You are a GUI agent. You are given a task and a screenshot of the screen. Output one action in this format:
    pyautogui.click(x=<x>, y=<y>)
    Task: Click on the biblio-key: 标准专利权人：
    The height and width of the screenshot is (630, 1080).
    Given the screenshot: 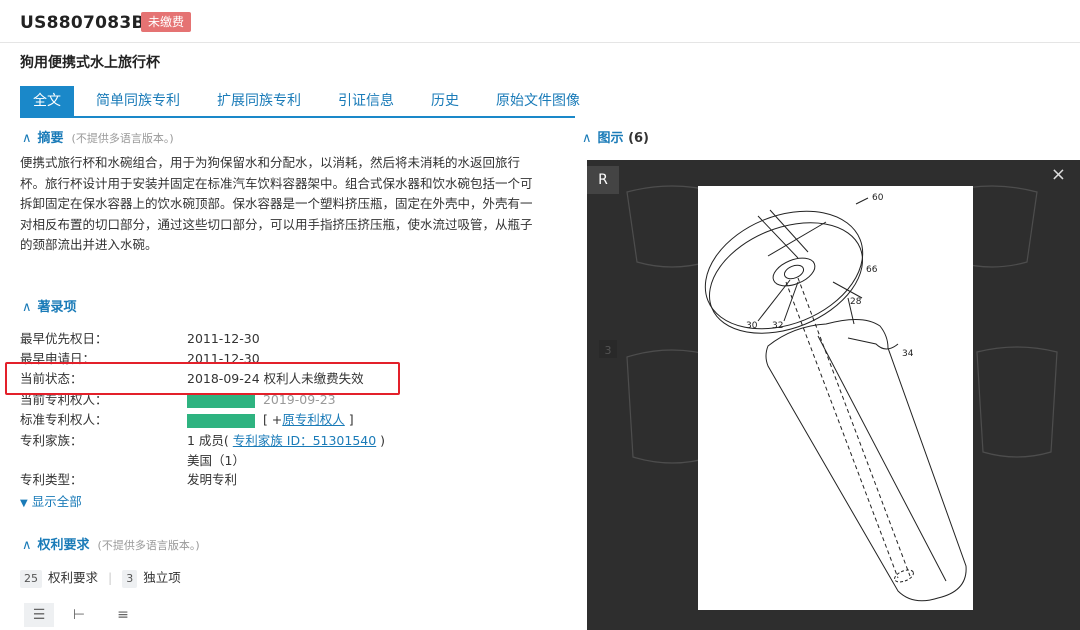 What is the action you would take?
    pyautogui.click(x=64, y=419)
    